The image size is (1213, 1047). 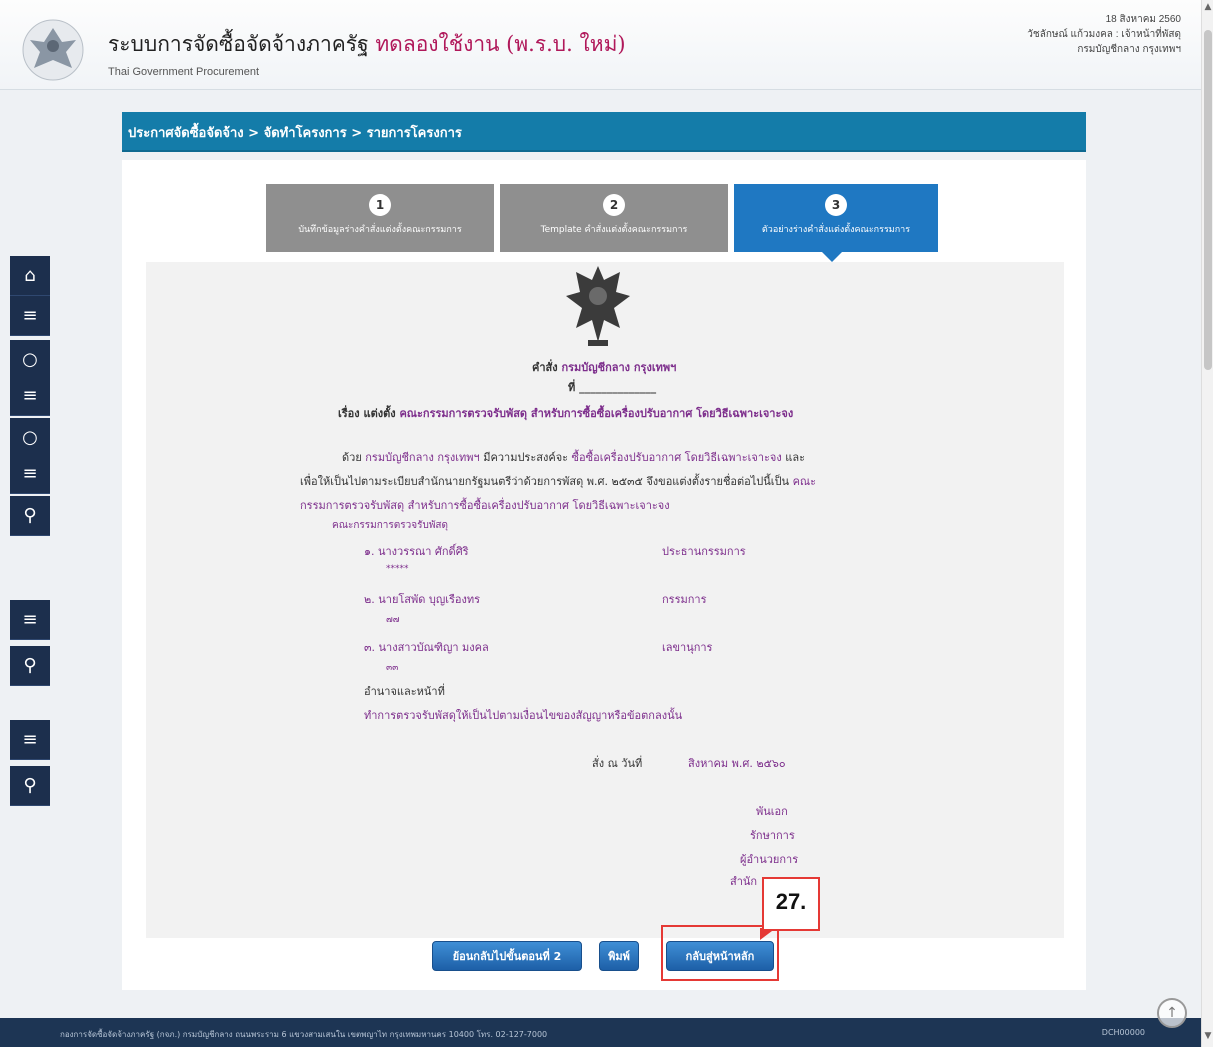 What do you see at coordinates (393, 620) in the screenshot?
I see `member-2-extra: ๗๗` at bounding box center [393, 620].